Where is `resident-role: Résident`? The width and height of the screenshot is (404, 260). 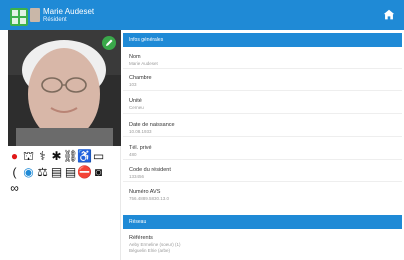
resident-role: Résident is located at coordinates (55, 20).